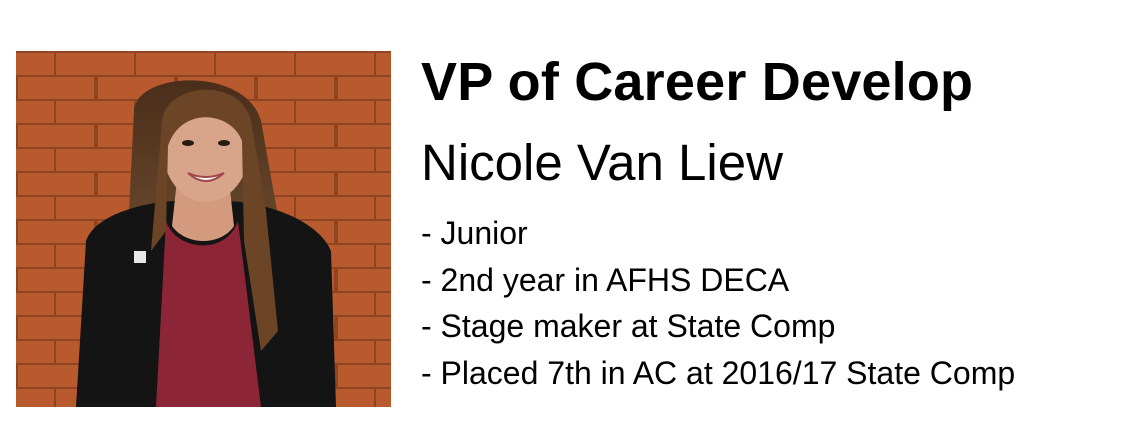 This screenshot has height=445, width=1133. Describe the element at coordinates (628, 326) in the screenshot. I see `fact-item: - Stage maker at State Comp` at that location.